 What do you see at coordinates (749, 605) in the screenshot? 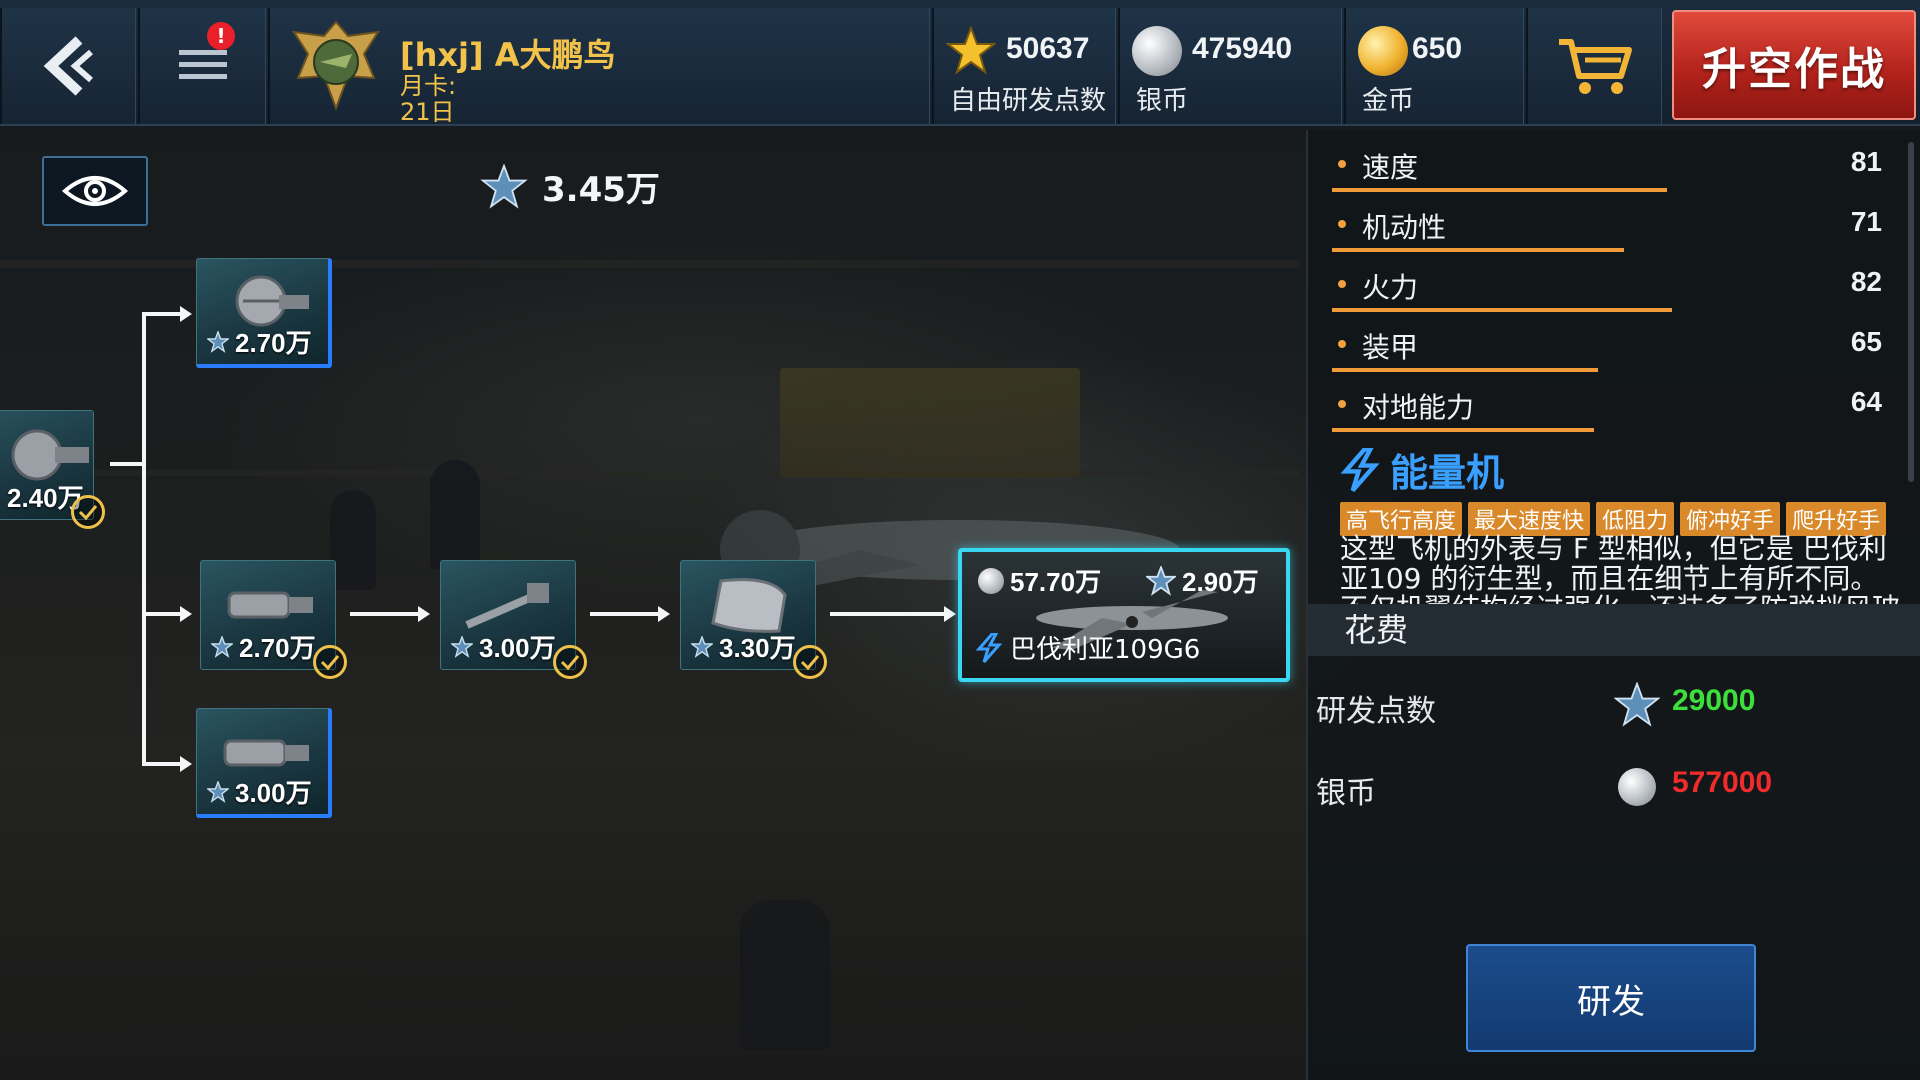
I see `armor-plate-icon` at bounding box center [749, 605].